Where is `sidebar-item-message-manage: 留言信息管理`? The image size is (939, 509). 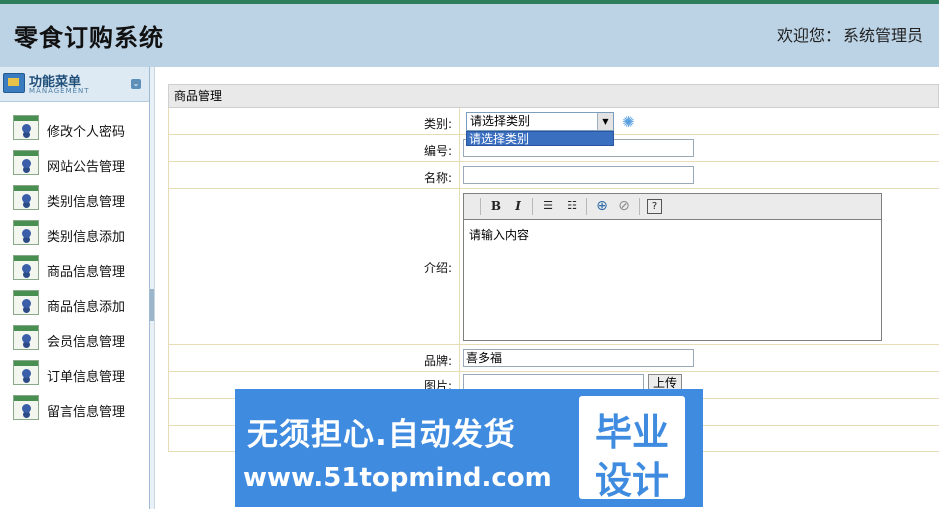 sidebar-item-message-manage: 留言信息管理 is located at coordinates (74, 407).